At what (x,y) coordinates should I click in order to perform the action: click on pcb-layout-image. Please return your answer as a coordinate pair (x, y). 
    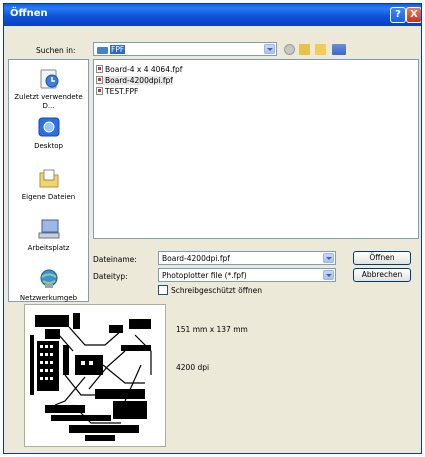
    Looking at the image, I should click on (95, 375).